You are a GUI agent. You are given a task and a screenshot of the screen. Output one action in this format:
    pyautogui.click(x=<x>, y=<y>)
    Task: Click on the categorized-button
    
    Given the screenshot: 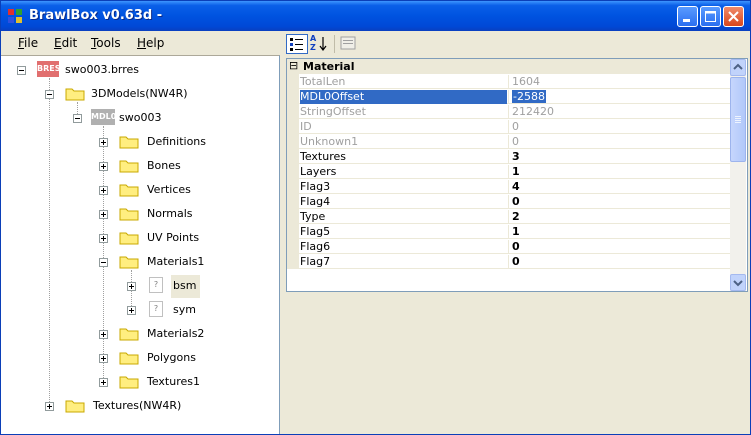 What is the action you would take?
    pyautogui.click(x=297, y=44)
    